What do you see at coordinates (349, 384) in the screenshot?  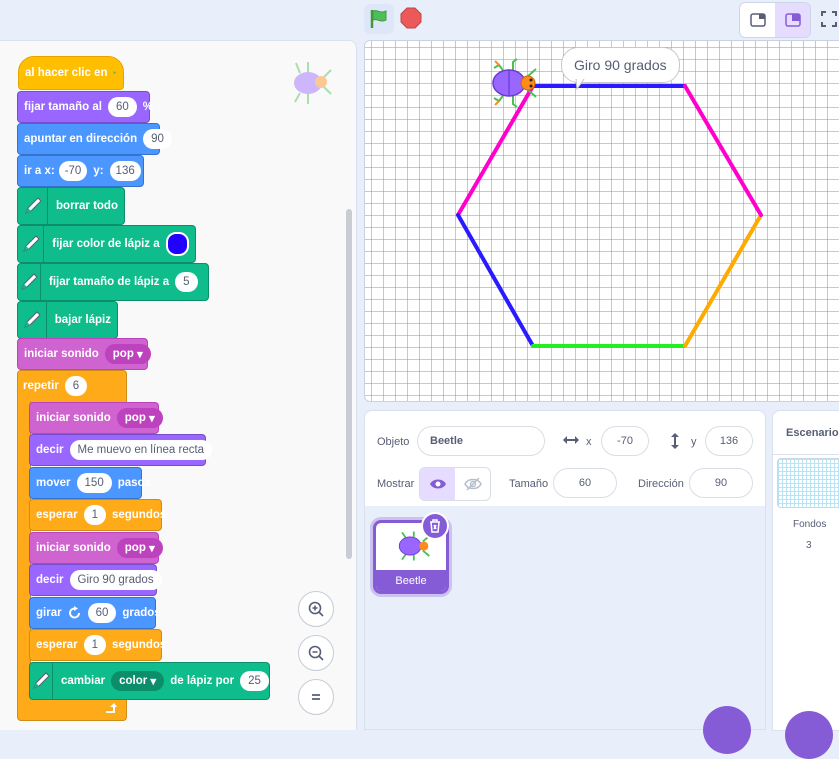 I see `code-scrollbar` at bounding box center [349, 384].